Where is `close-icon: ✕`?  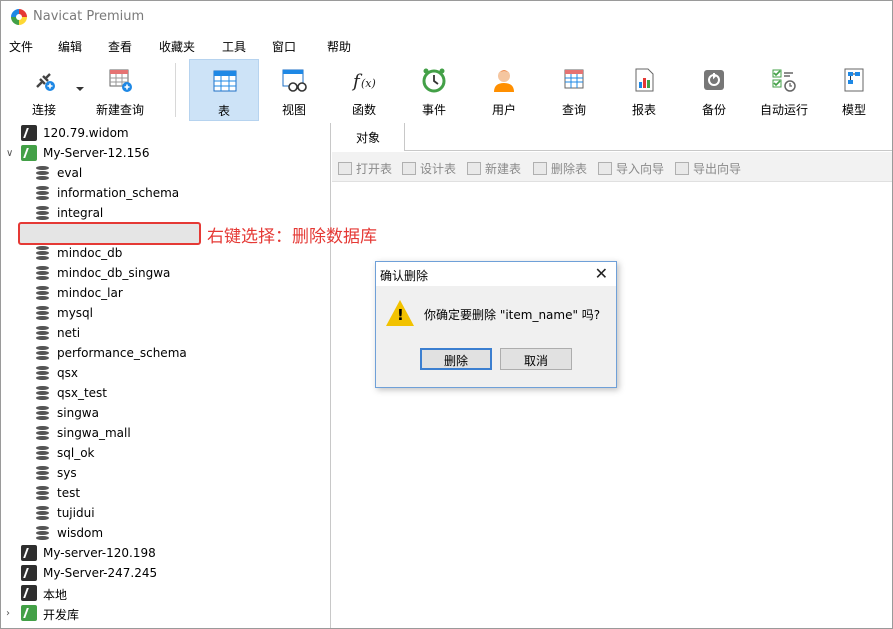
close-icon: ✕ is located at coordinates (601, 273).